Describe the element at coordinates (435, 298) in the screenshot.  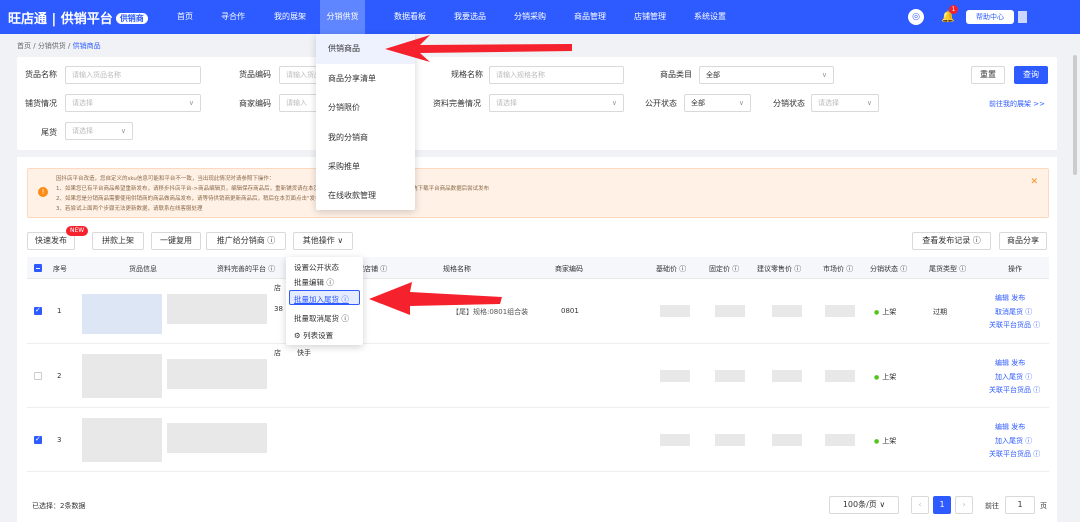
I see `arrow-to-batch-add-tail` at that location.